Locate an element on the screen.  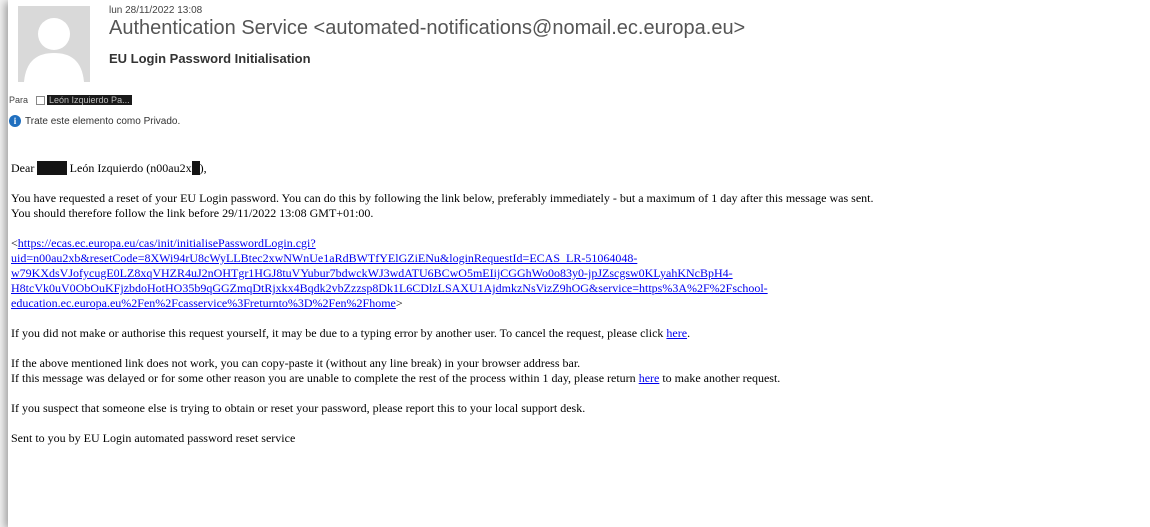
link-close-bracket: > is located at coordinates (399, 303).